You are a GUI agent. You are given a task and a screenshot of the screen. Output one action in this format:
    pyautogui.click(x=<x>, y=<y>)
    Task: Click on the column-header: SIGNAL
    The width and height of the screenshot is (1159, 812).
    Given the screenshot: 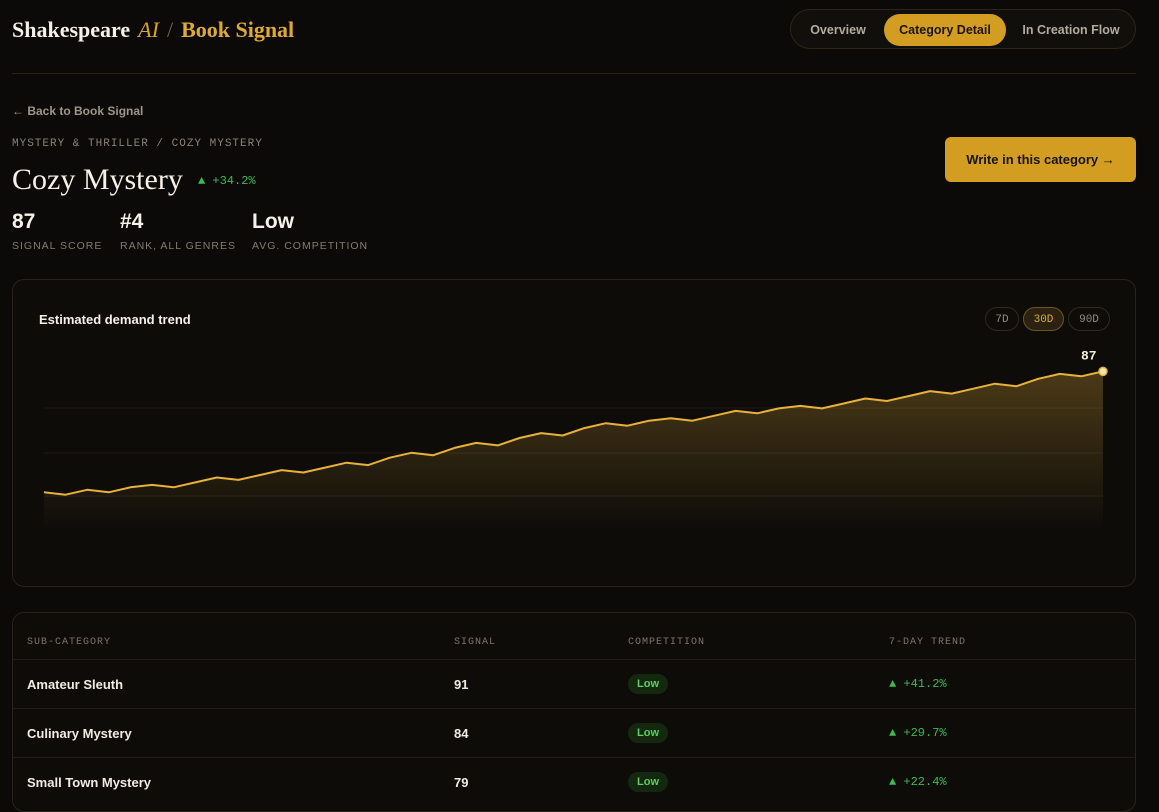 What is the action you would take?
    pyautogui.click(x=475, y=642)
    